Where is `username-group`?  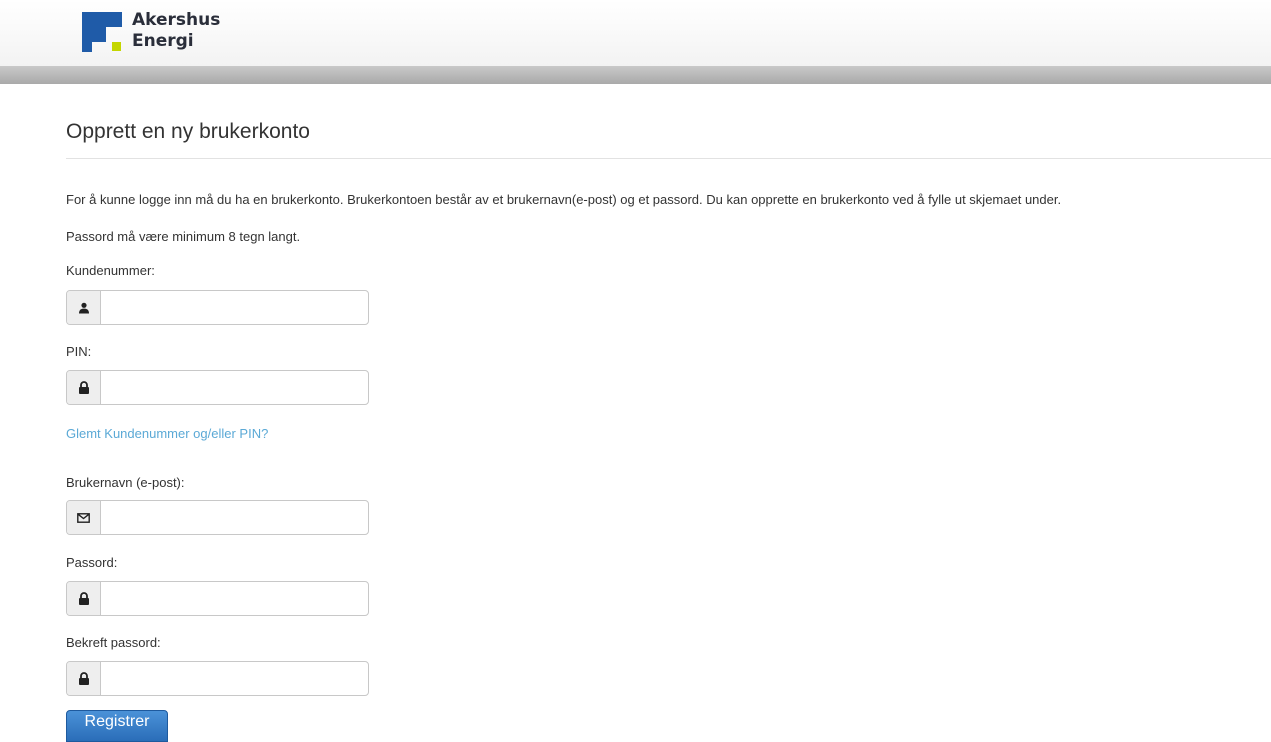
username-group is located at coordinates (217, 517).